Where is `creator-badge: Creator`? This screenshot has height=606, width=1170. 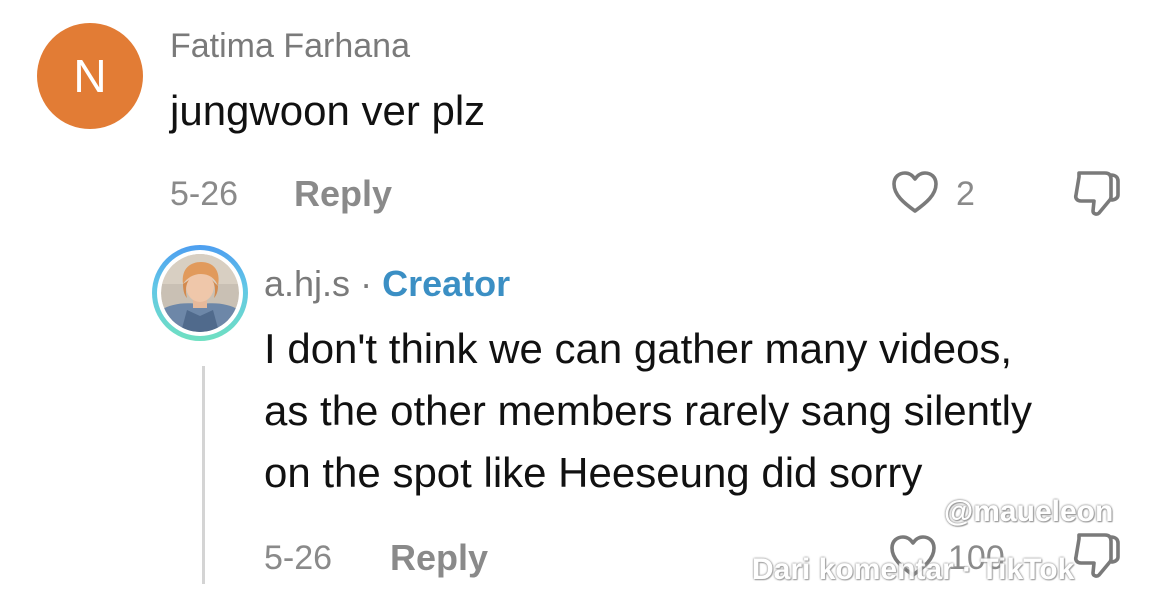 creator-badge: Creator is located at coordinates (446, 283).